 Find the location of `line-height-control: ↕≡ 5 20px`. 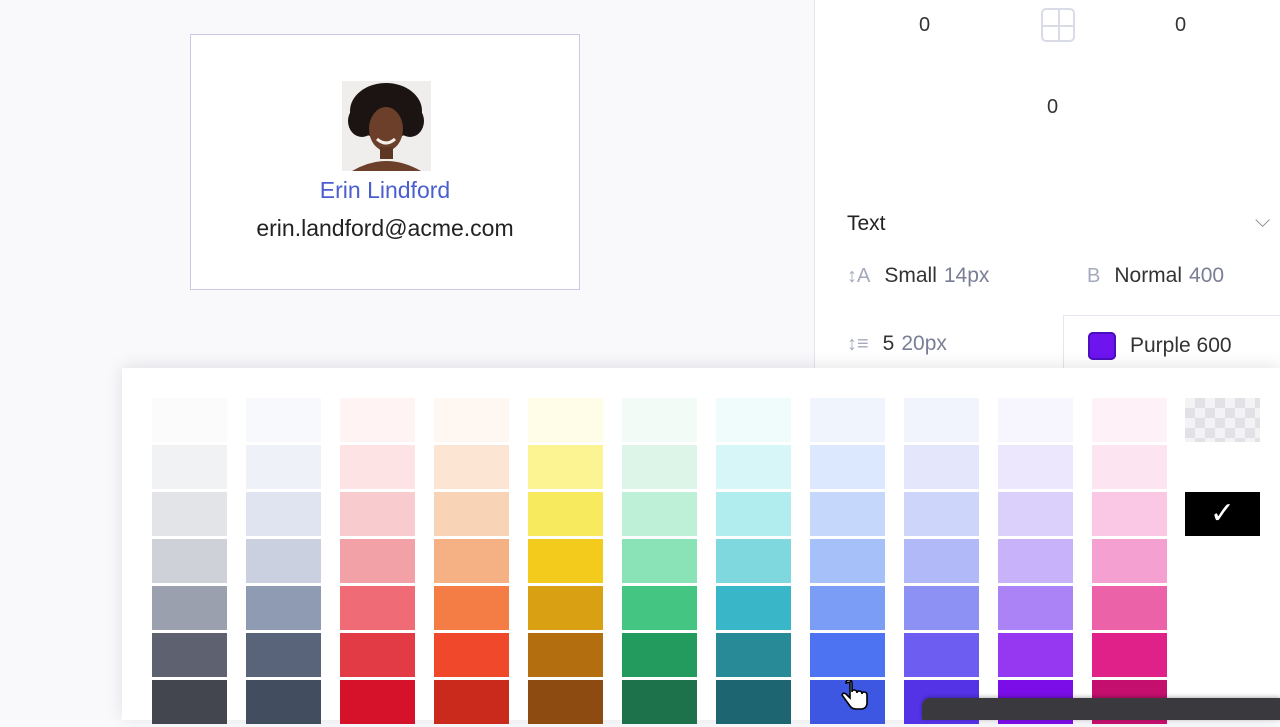

line-height-control: ↕≡ 5 20px is located at coordinates (897, 344).